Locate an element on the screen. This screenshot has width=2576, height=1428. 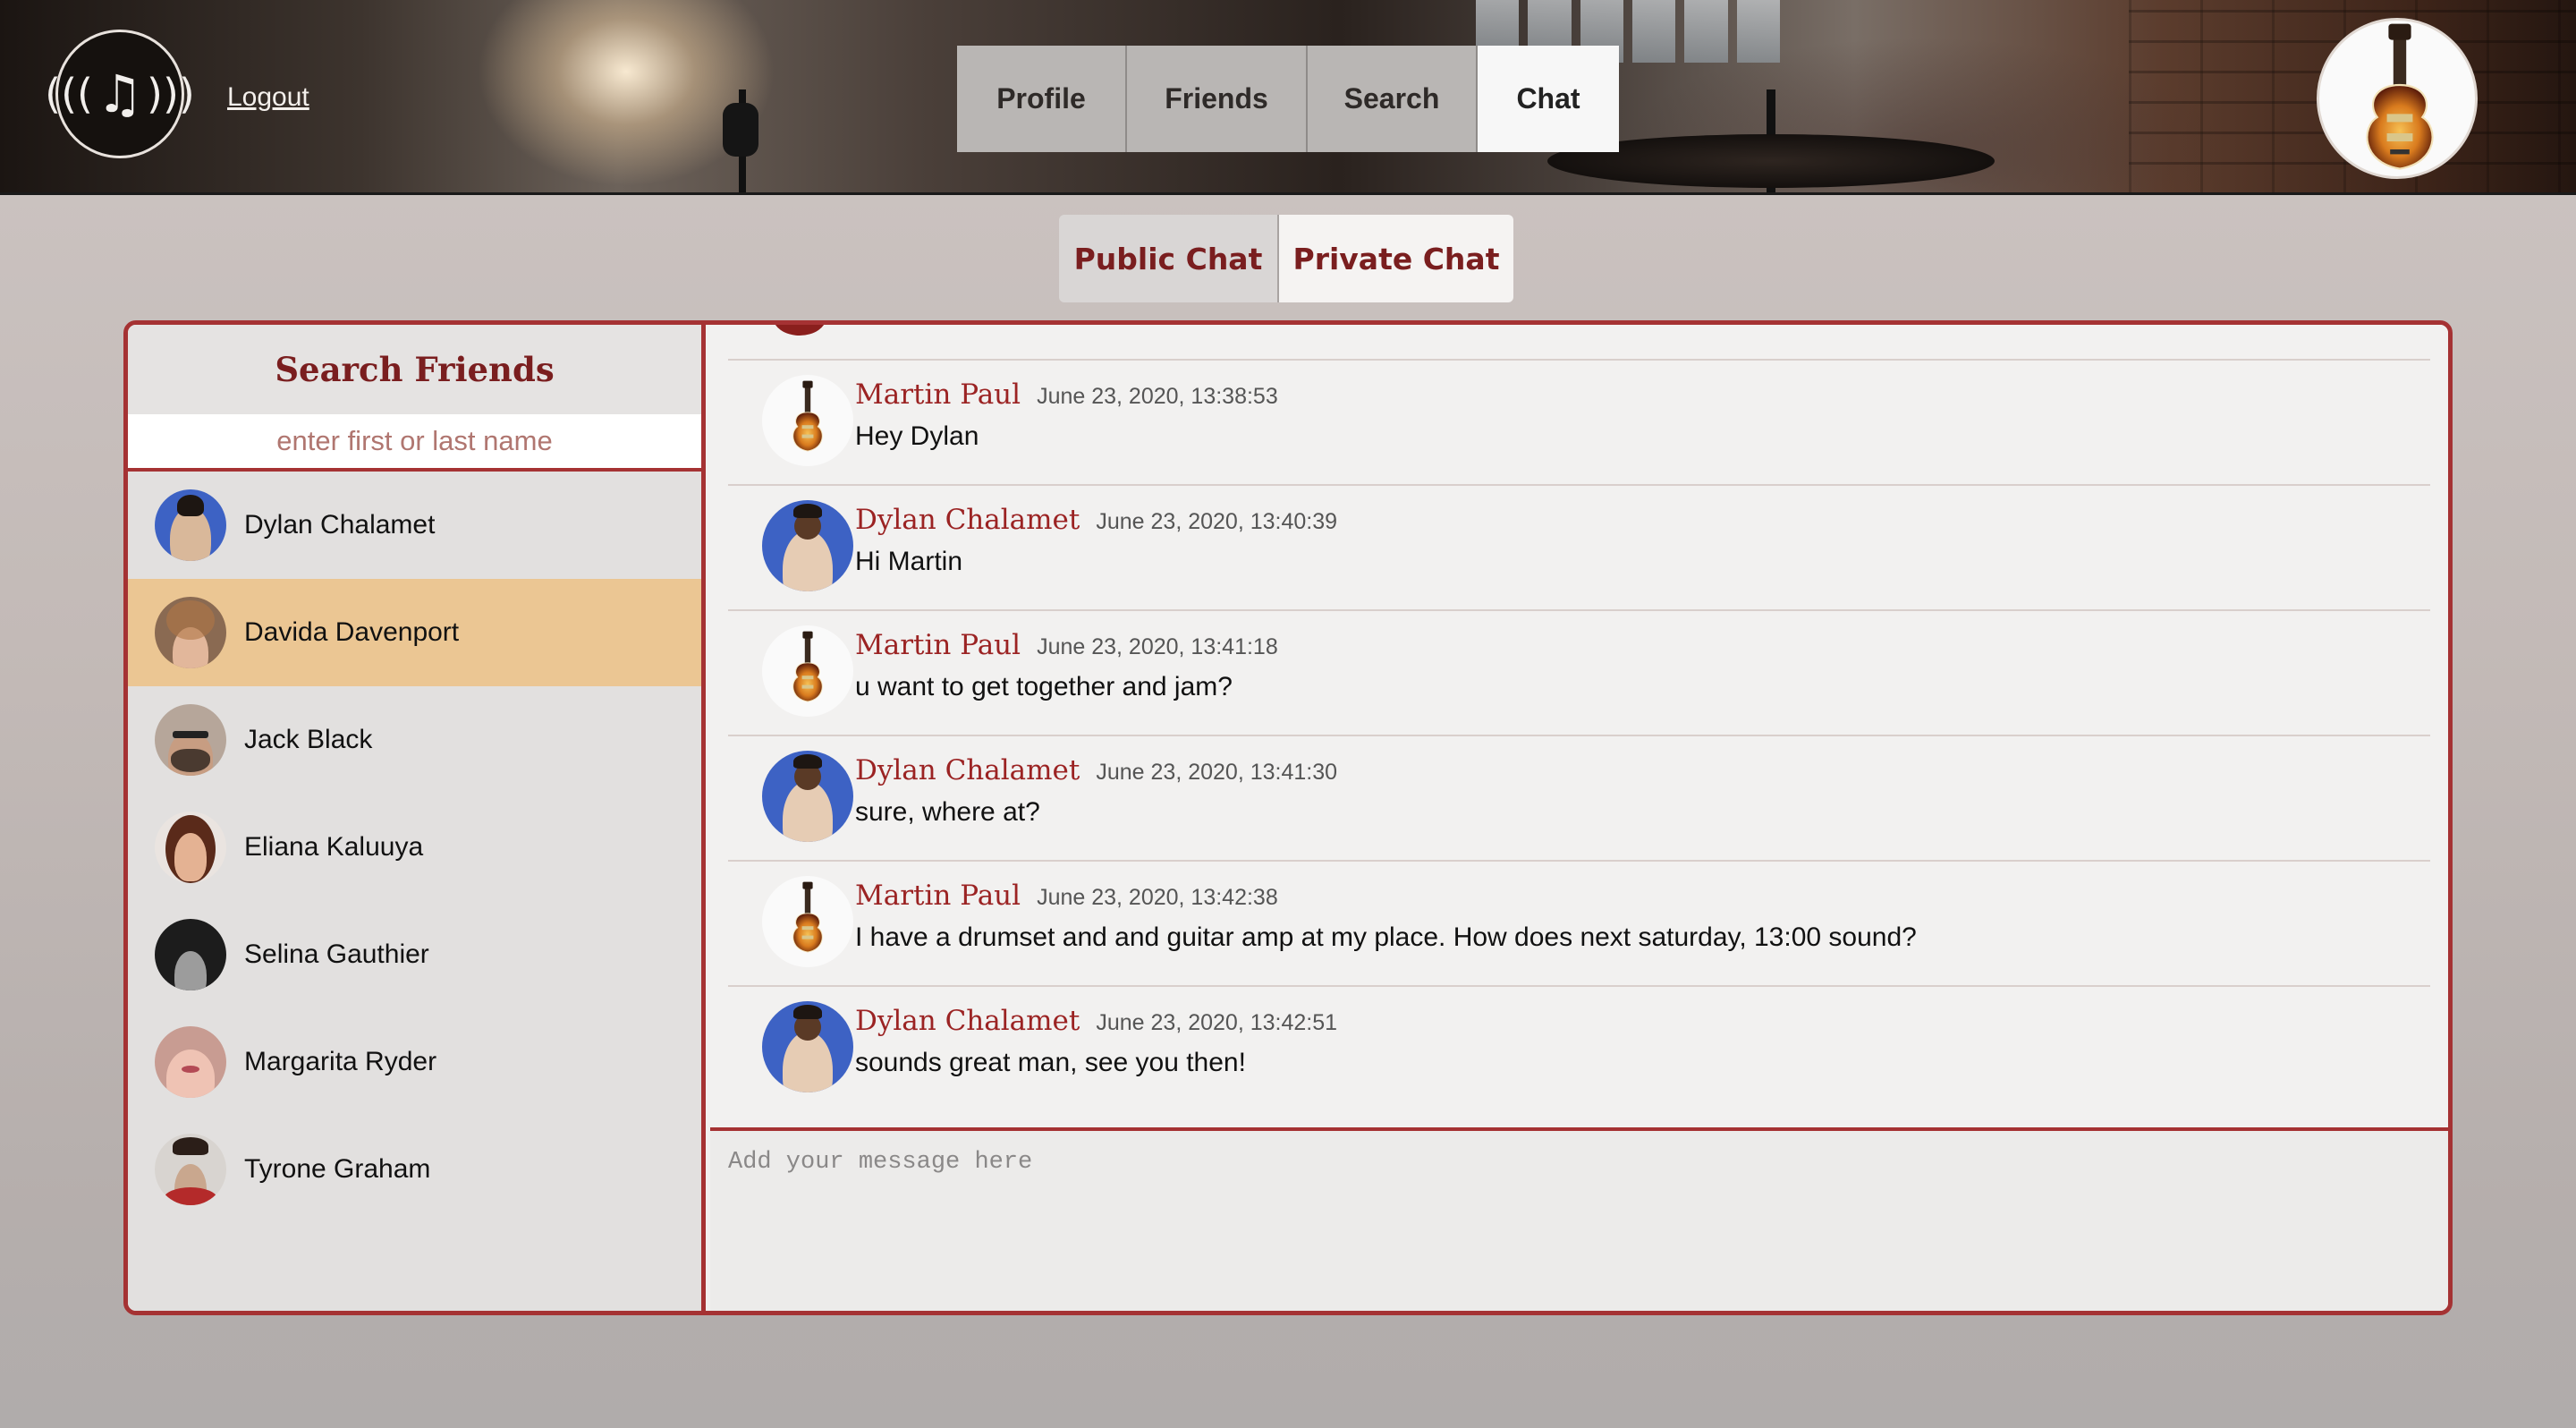
chat-type-tabs: Public Chat Private Chat is located at coordinates (1286, 258).